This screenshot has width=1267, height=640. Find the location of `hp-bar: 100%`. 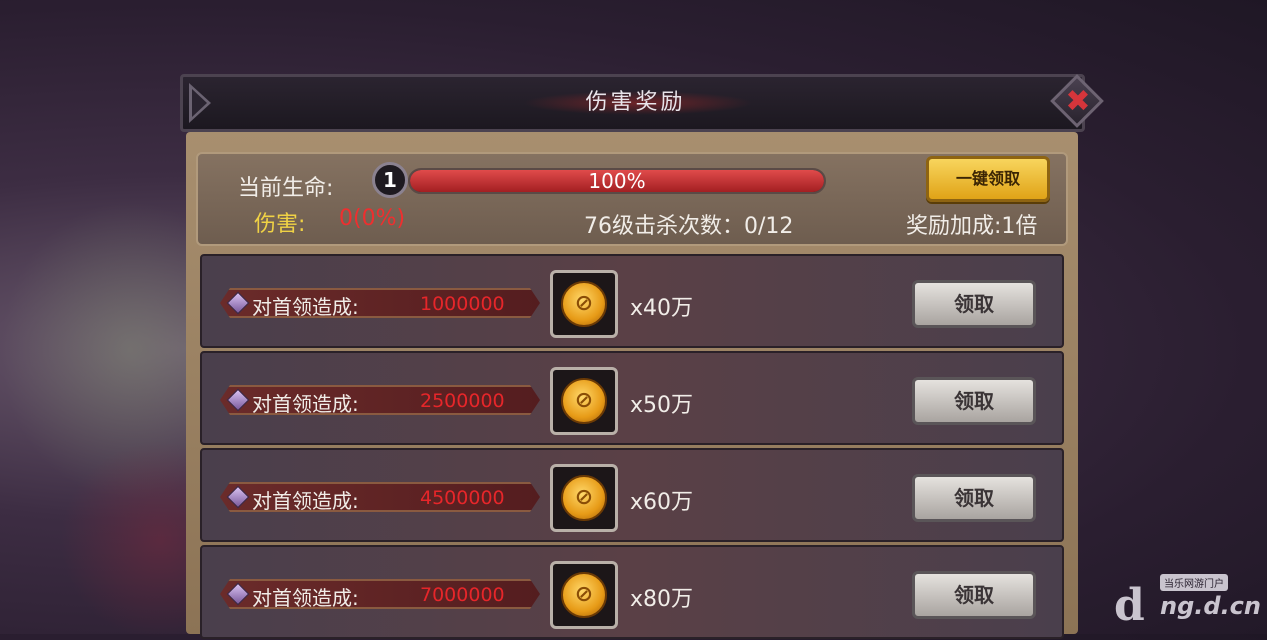

hp-bar: 100% is located at coordinates (617, 181).